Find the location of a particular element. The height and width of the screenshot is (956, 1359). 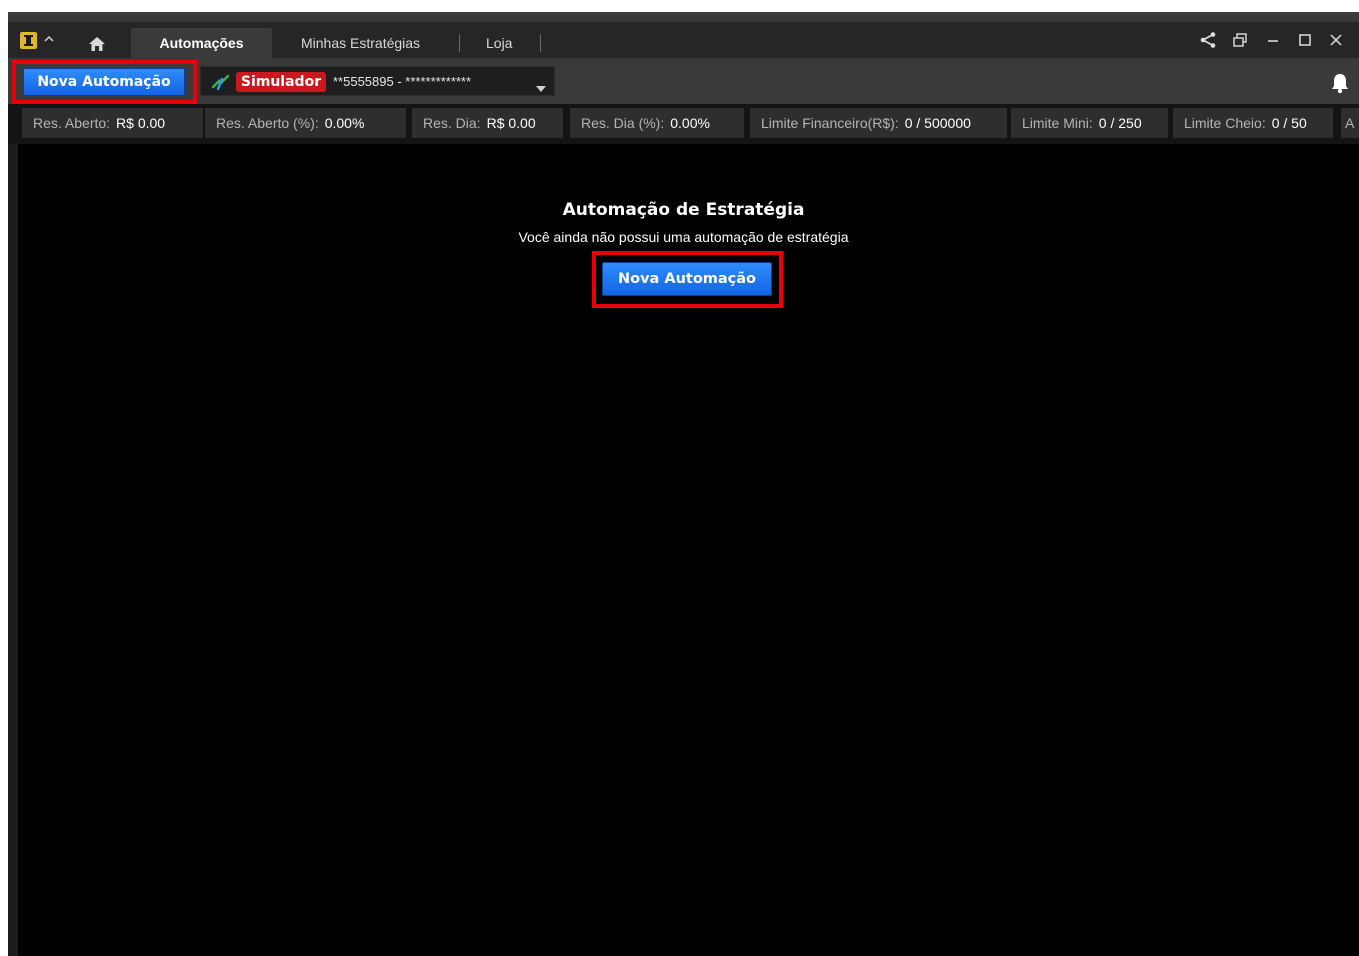

bolt-icon is located at coordinates (221, 82).